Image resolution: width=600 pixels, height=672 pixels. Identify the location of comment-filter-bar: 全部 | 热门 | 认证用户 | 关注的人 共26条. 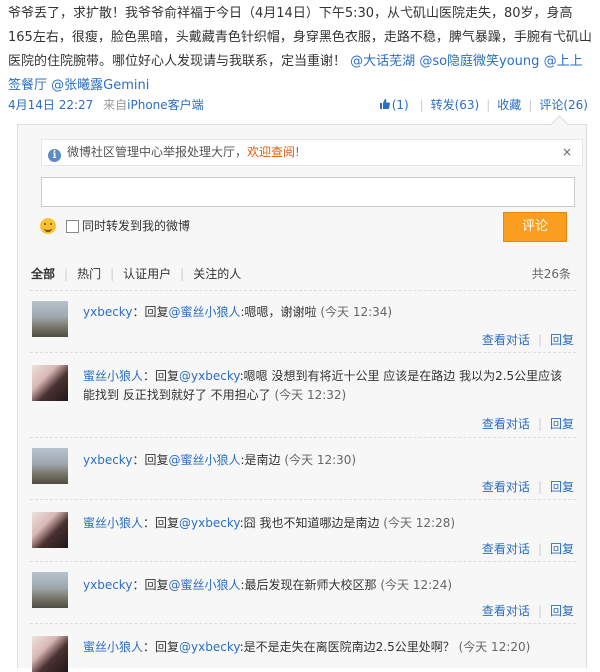
(301, 273).